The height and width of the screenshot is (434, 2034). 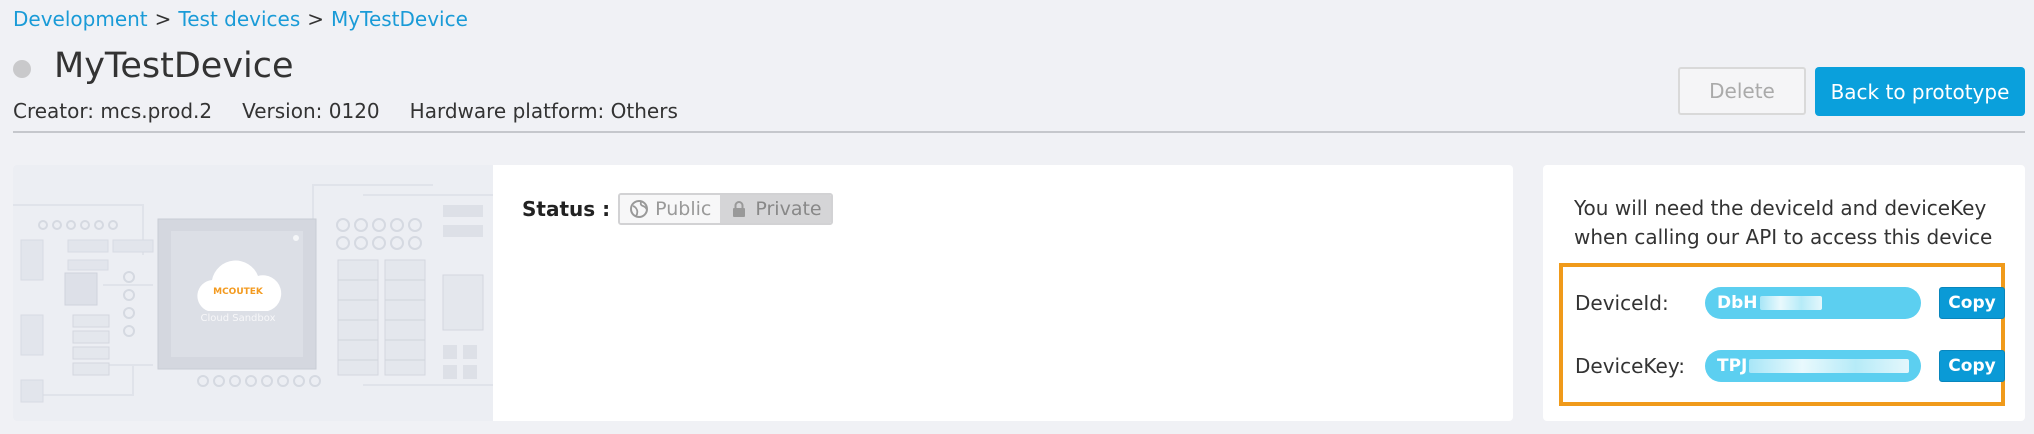 I want to click on lock-icon, so click(x=739, y=209).